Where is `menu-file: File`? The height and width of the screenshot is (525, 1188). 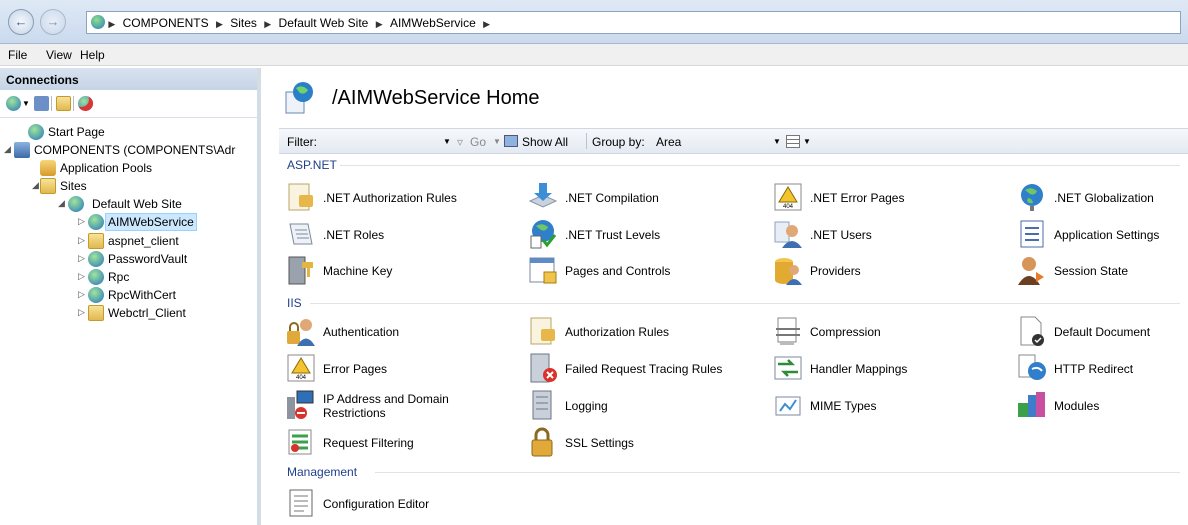 menu-file: File is located at coordinates (17, 55).